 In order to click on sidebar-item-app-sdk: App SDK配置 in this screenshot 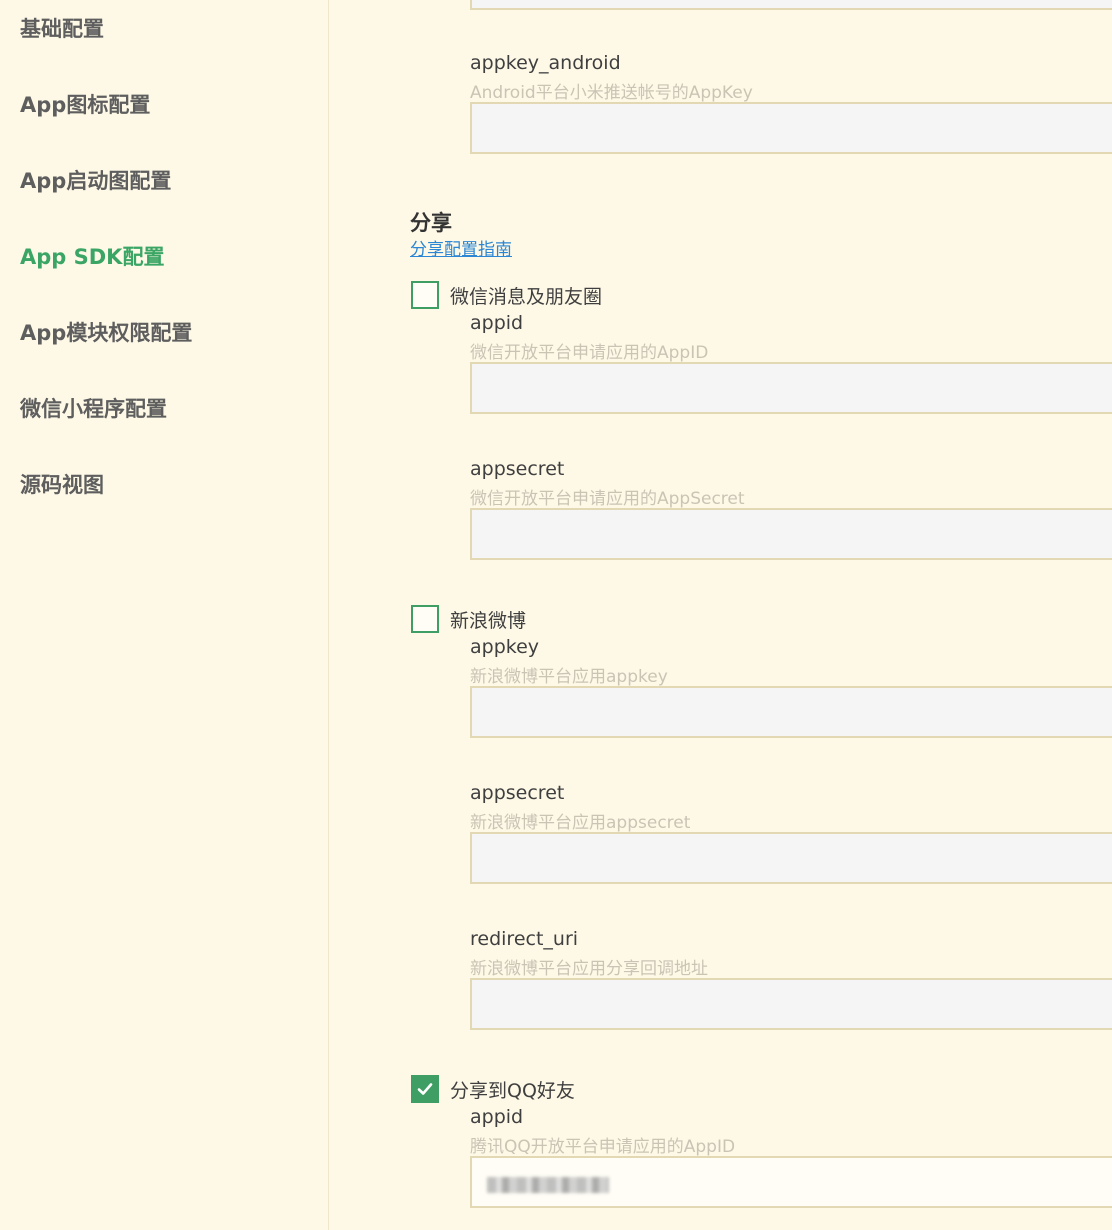, I will do `click(92, 256)`.